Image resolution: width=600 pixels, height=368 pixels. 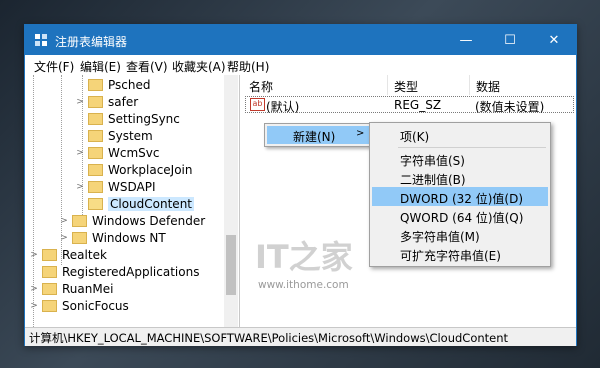 I want to click on column-header-data: 数据, so click(x=523, y=85).